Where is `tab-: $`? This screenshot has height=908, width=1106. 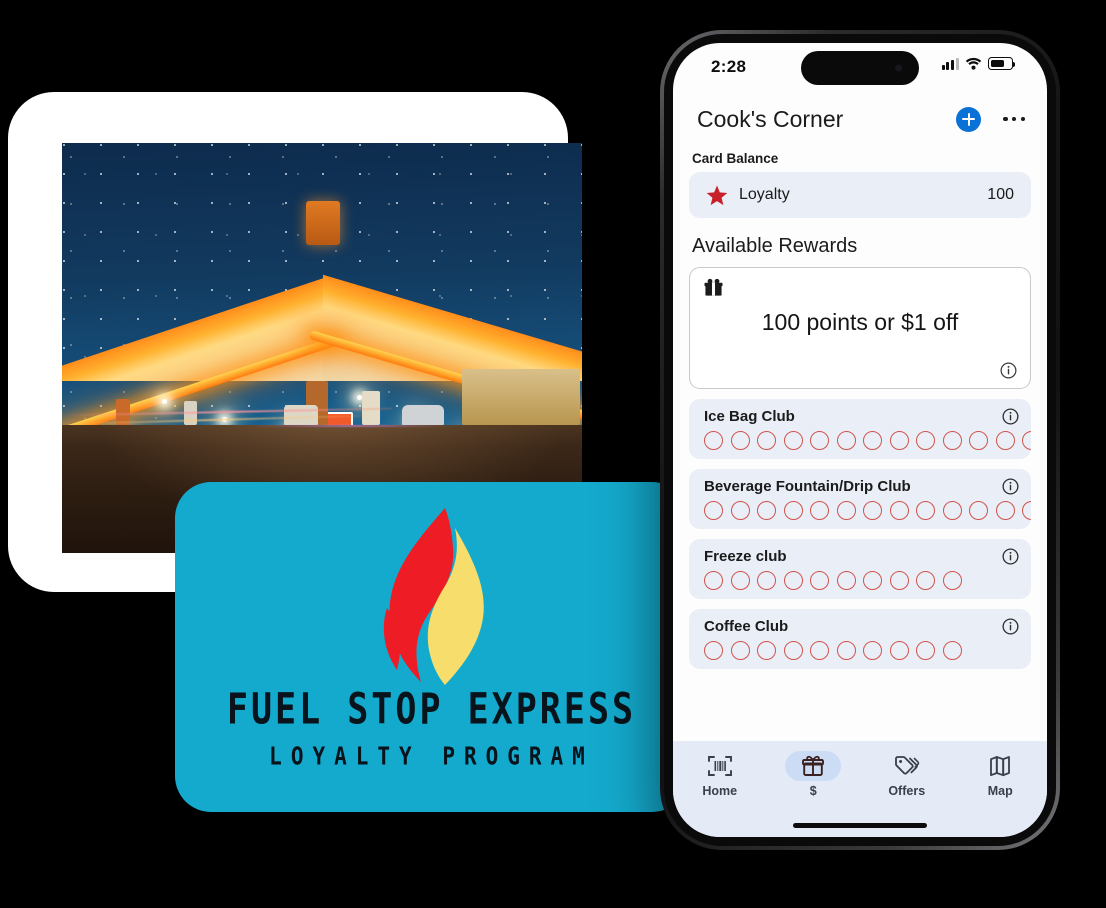
tab-: $ is located at coordinates (814, 774).